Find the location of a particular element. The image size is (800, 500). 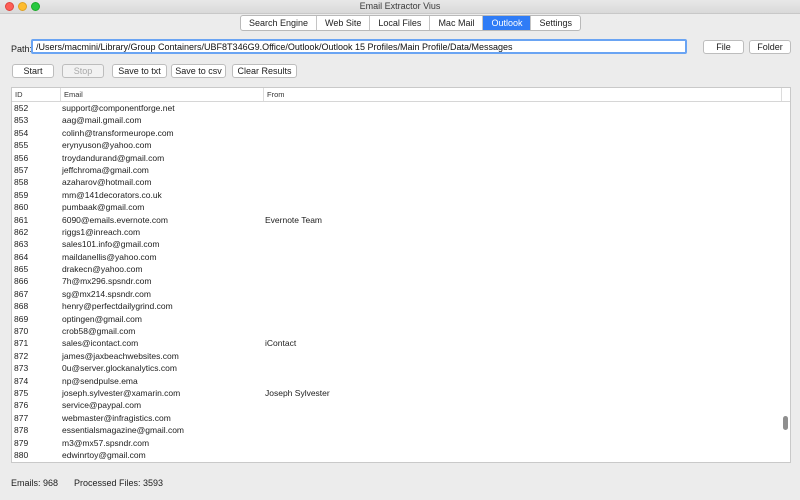

table-row: 861 6090@emails.evernote.com Evernote Team is located at coordinates (397, 220).